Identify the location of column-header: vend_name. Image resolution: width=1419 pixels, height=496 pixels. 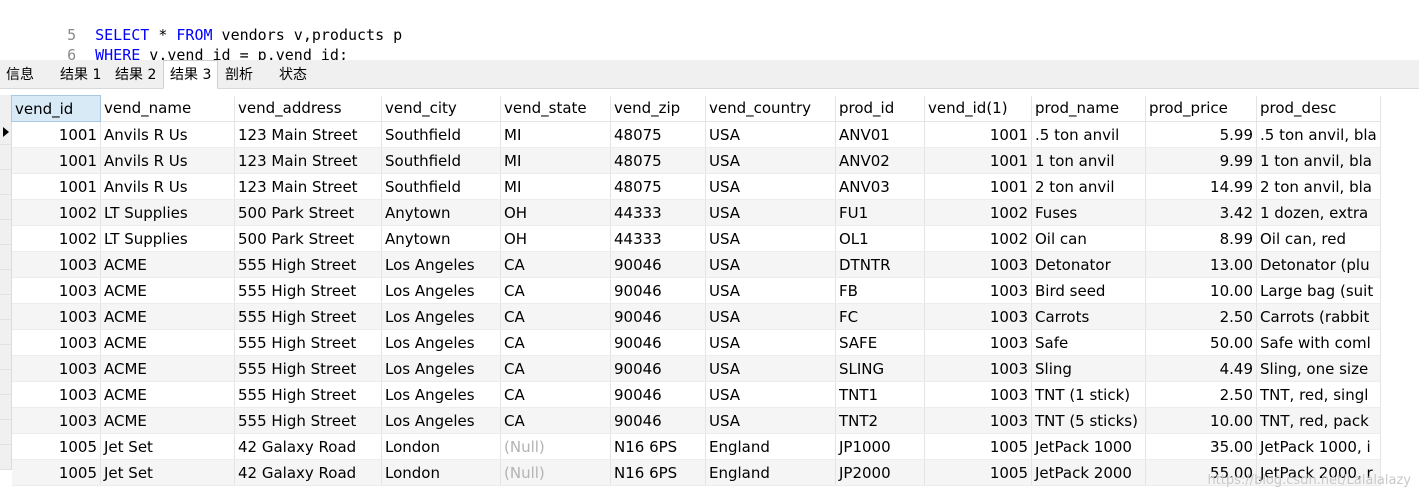
(167, 108).